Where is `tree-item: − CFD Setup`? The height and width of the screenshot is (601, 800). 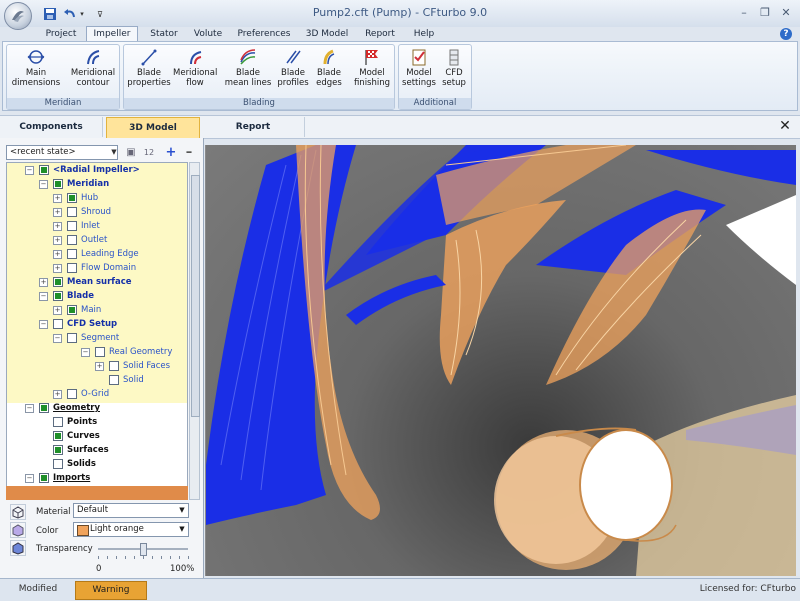 tree-item: − CFD Setup is located at coordinates (97, 324).